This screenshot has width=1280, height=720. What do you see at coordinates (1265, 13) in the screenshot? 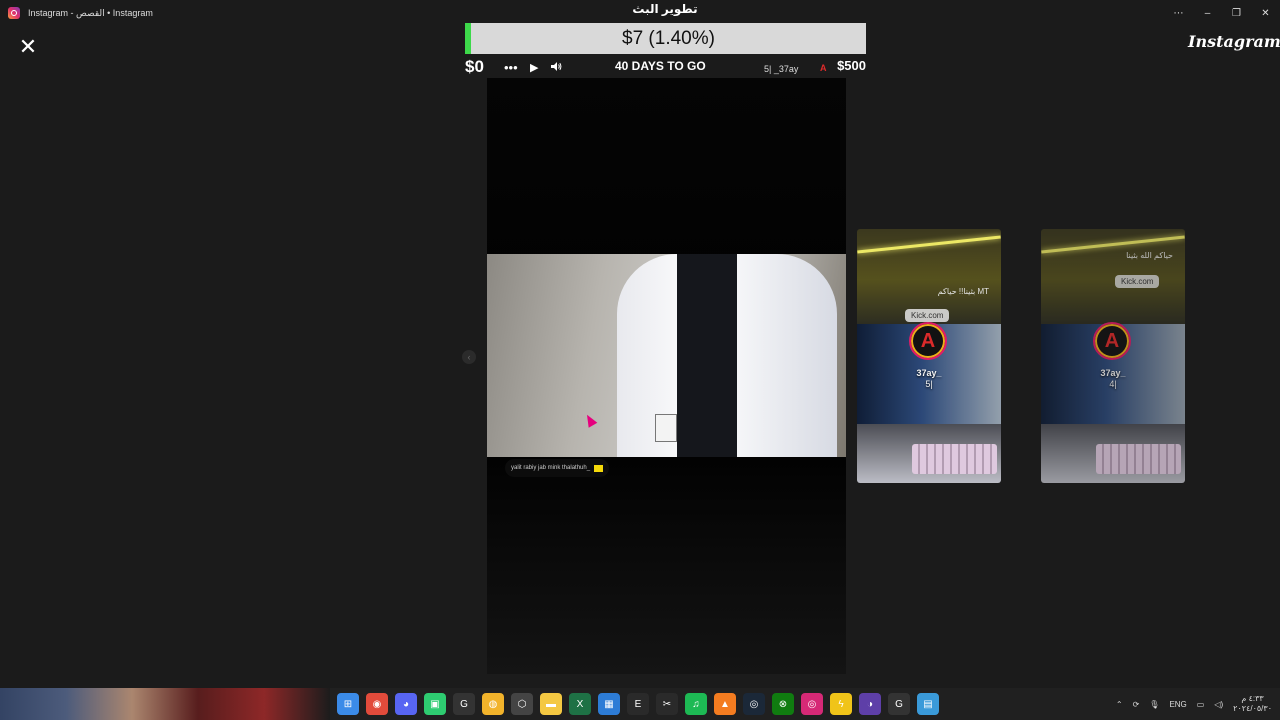
I see `window-close-button: ✕` at bounding box center [1265, 13].